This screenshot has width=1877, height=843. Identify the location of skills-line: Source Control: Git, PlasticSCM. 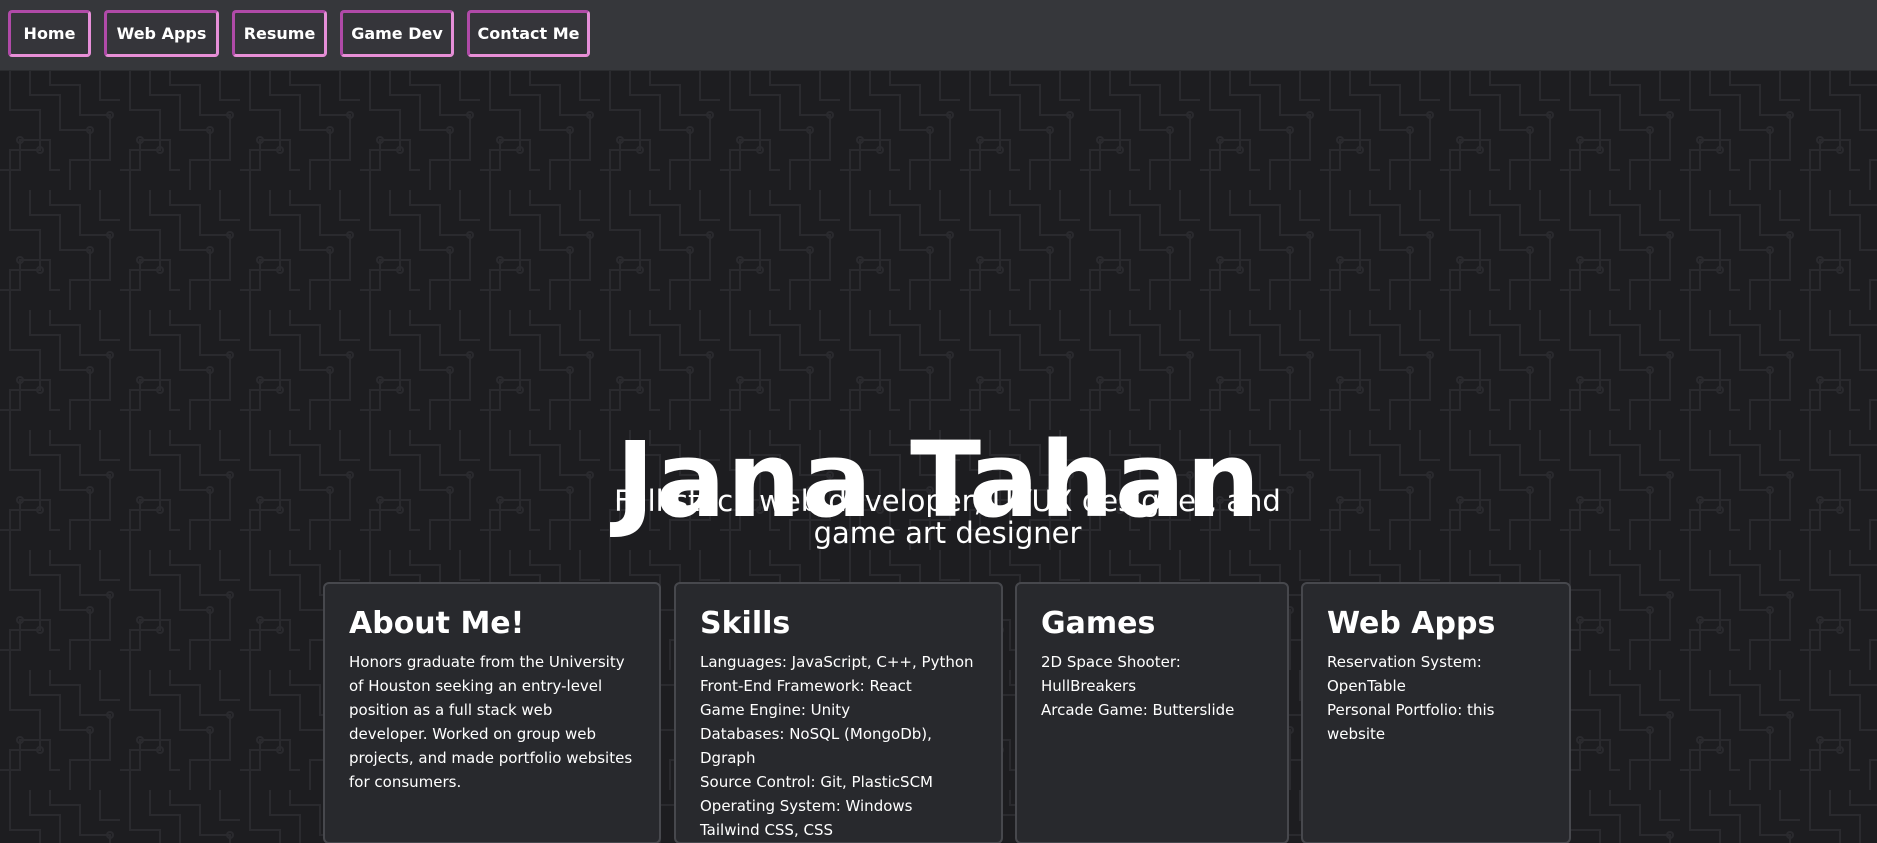
(816, 782).